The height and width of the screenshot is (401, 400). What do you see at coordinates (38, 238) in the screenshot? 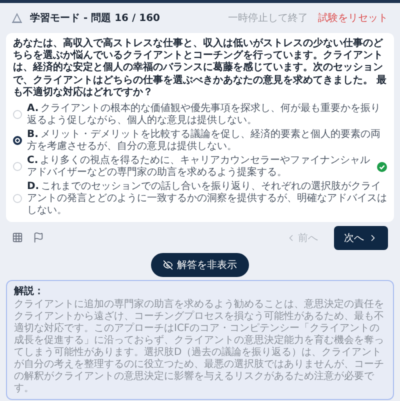
I see `flag-icon` at bounding box center [38, 238].